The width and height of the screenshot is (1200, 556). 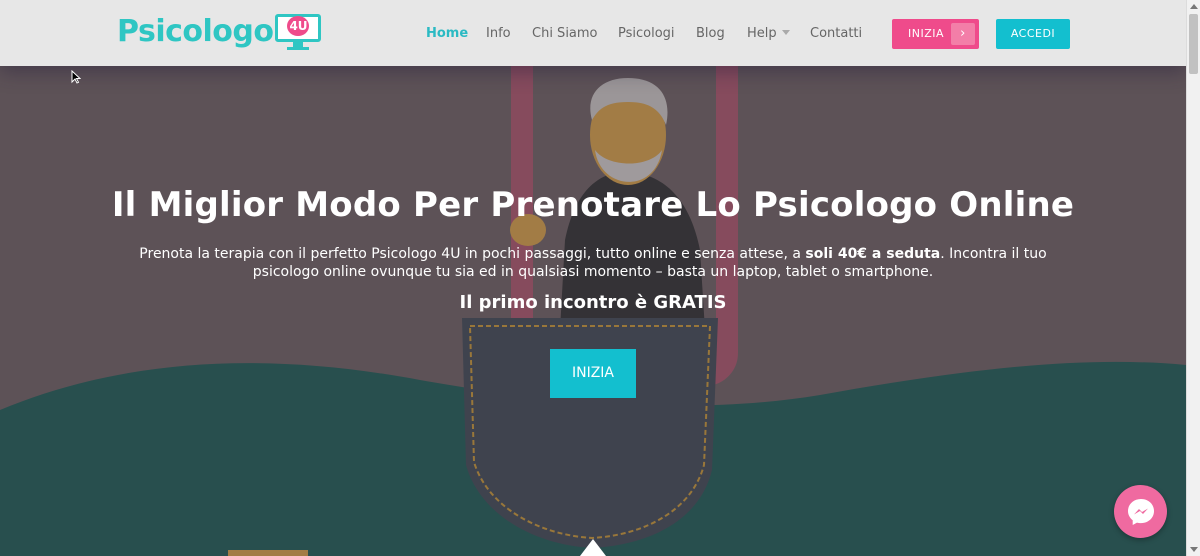 What do you see at coordinates (593, 373) in the screenshot?
I see `hero-start-button: INIZIA` at bounding box center [593, 373].